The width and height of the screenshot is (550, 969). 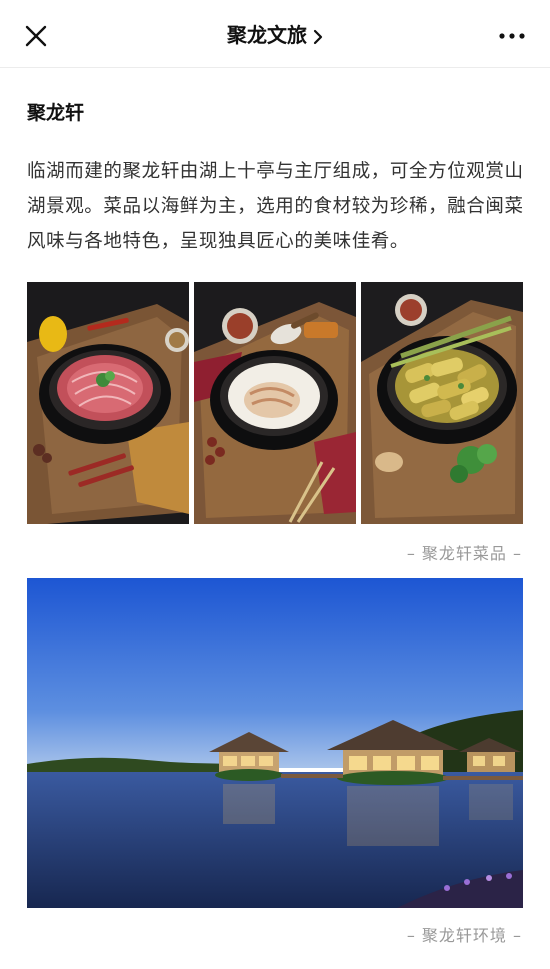 I want to click on environment-caption: – 聚龙轩环境 –, so click(x=464, y=935).